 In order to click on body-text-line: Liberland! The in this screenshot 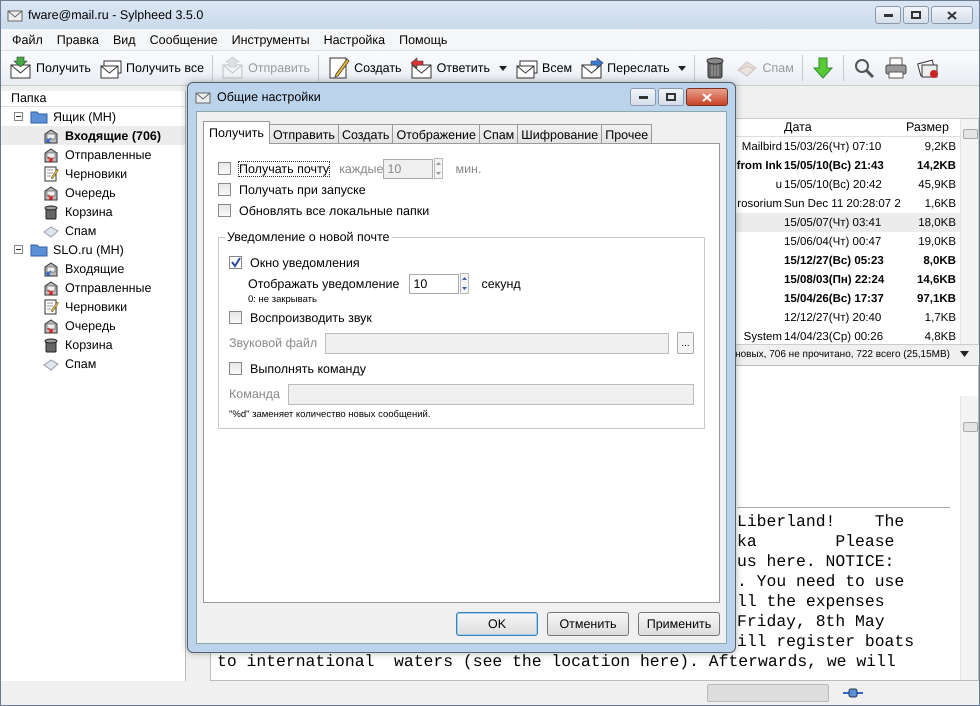, I will do `click(821, 522)`.